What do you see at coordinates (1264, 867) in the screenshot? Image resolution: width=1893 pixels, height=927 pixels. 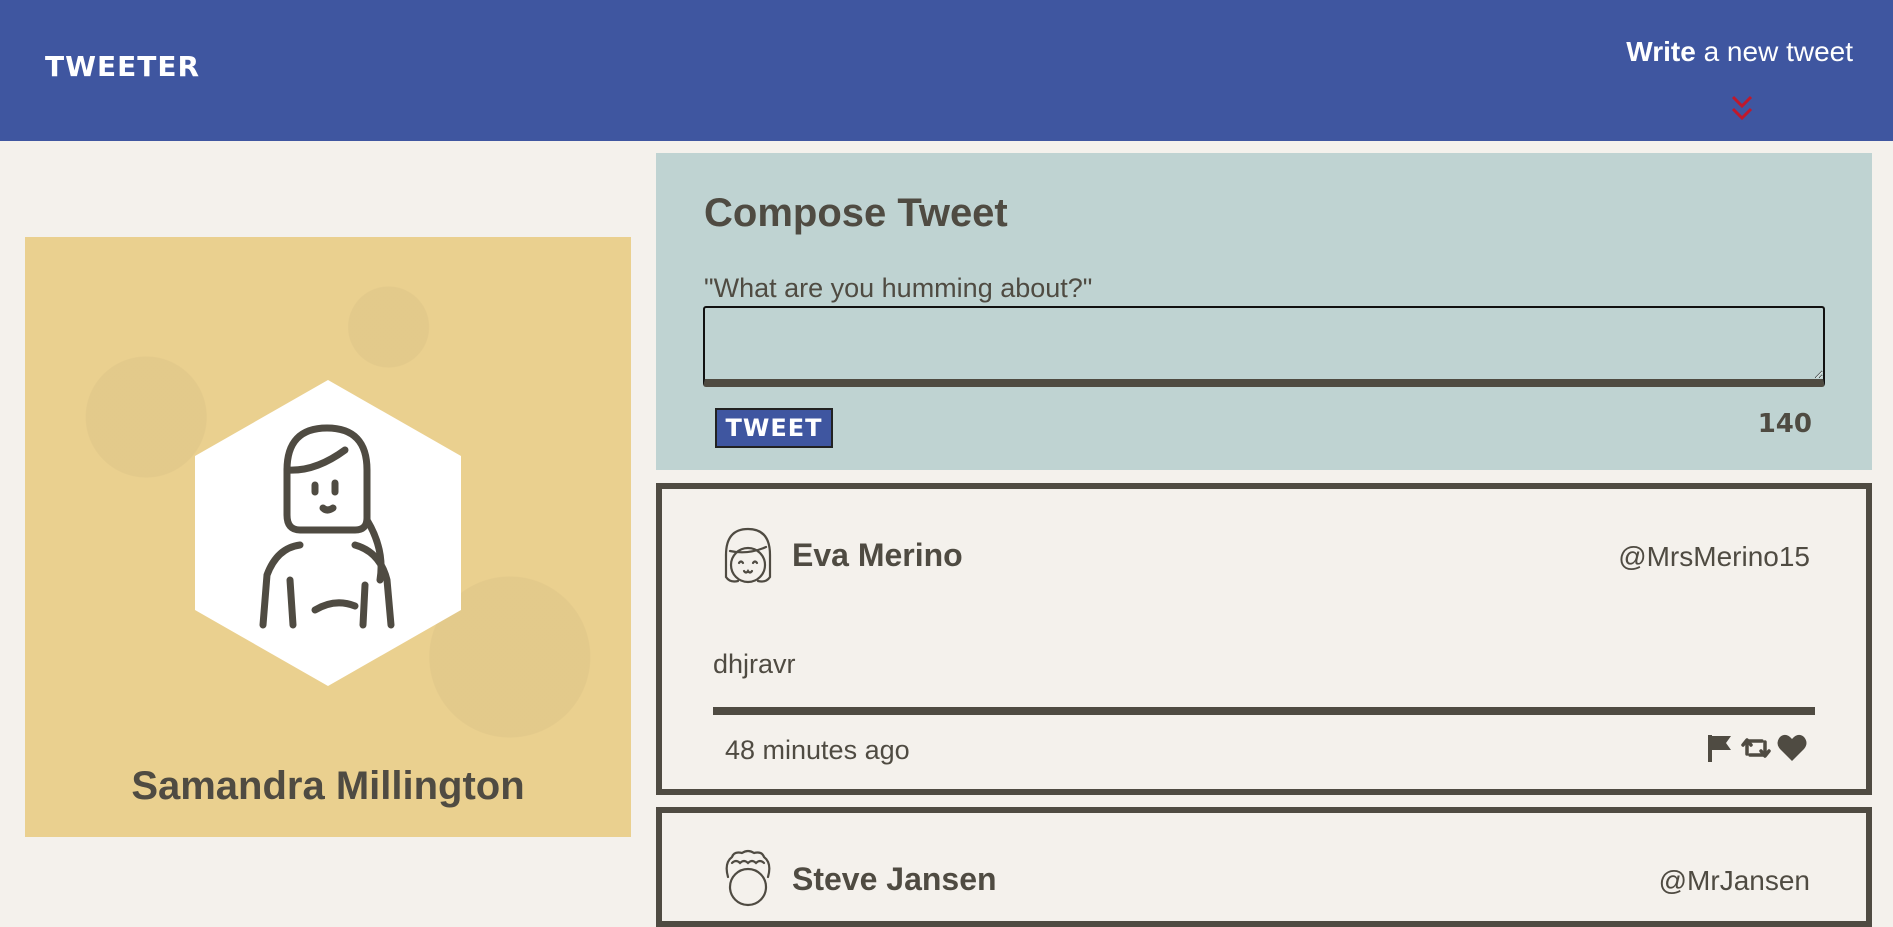 I see `tweet-card: Steve Jansen @MrJansen` at bounding box center [1264, 867].